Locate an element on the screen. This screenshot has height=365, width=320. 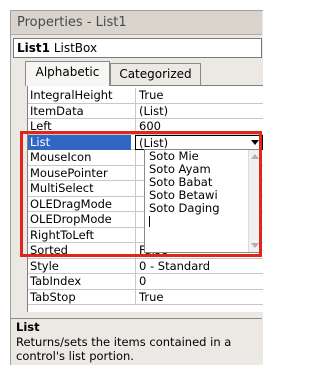
property-name: IntegralHeight is located at coordinates (71, 95).